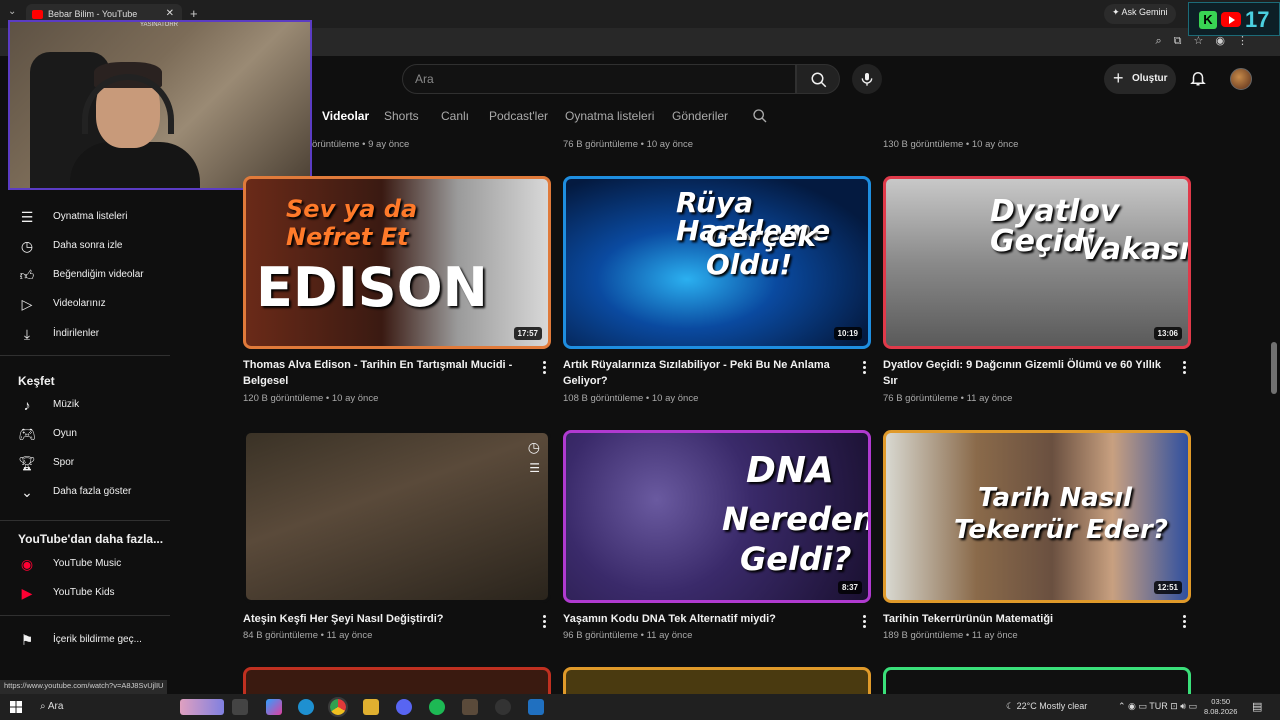 The image size is (1280, 720). What do you see at coordinates (470, 707) in the screenshot?
I see `game-app-icon` at bounding box center [470, 707].